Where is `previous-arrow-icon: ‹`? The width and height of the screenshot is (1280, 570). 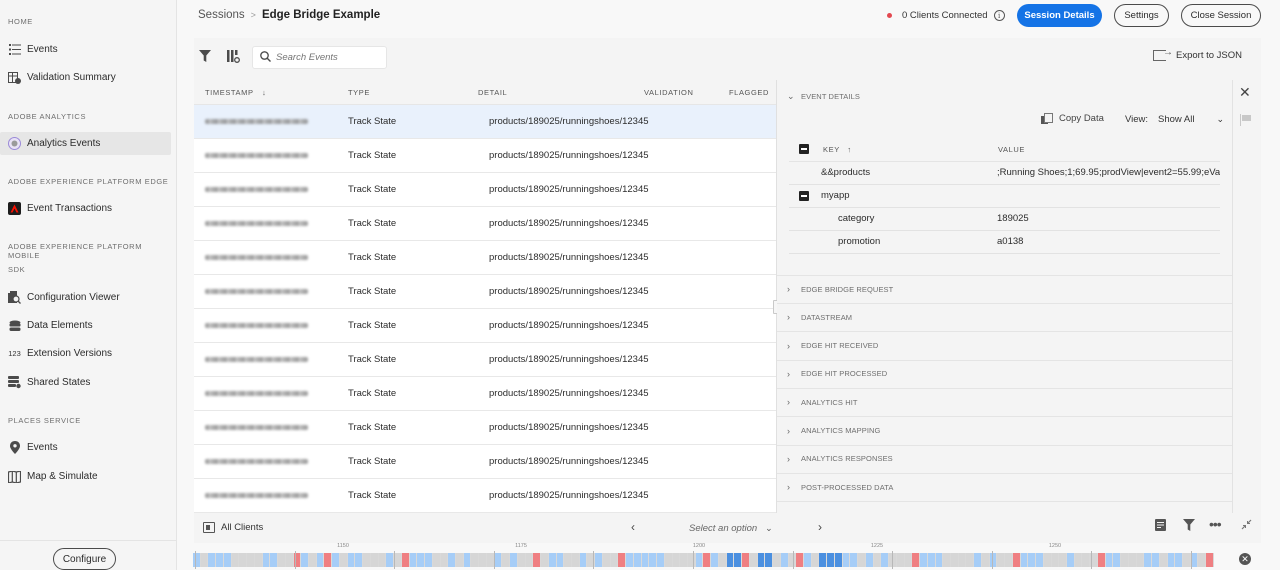 previous-arrow-icon: ‹ is located at coordinates (633, 527).